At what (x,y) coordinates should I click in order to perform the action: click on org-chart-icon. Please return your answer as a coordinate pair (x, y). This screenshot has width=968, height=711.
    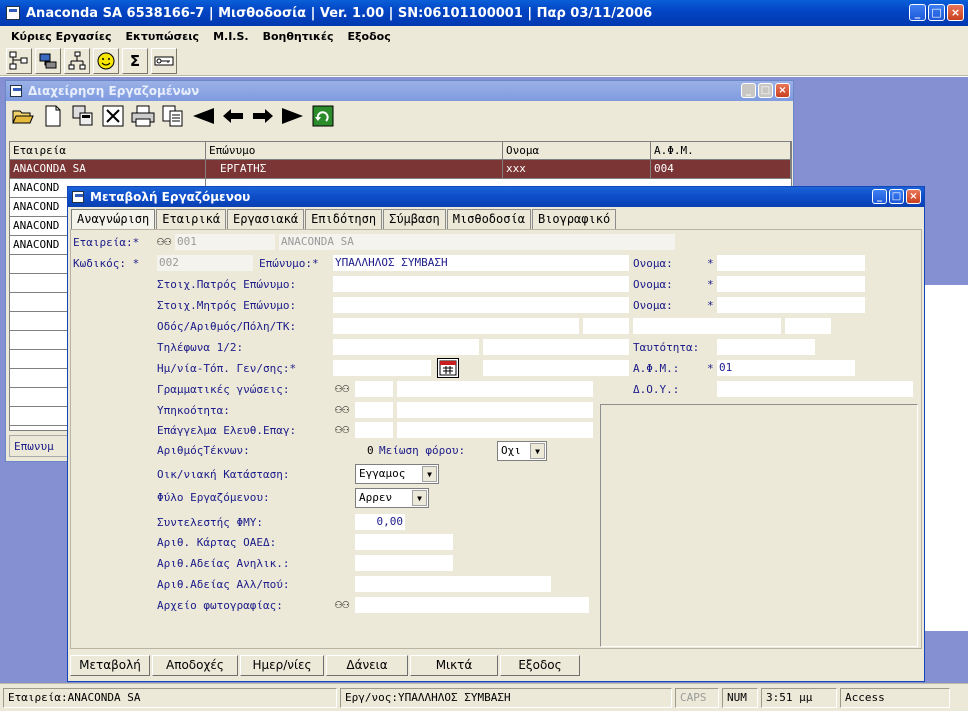
    Looking at the image, I should click on (19, 60).